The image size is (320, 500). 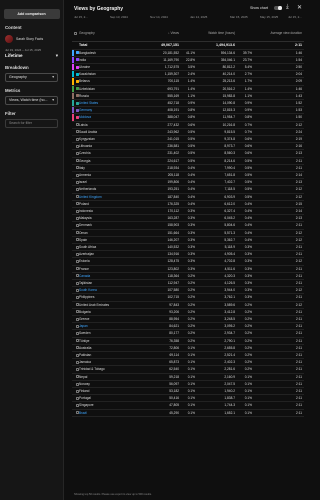 I want to click on table-row: Netherlands 193,251 0.4% 7,118.5 0.5% 2:12, so click(x=188, y=189).